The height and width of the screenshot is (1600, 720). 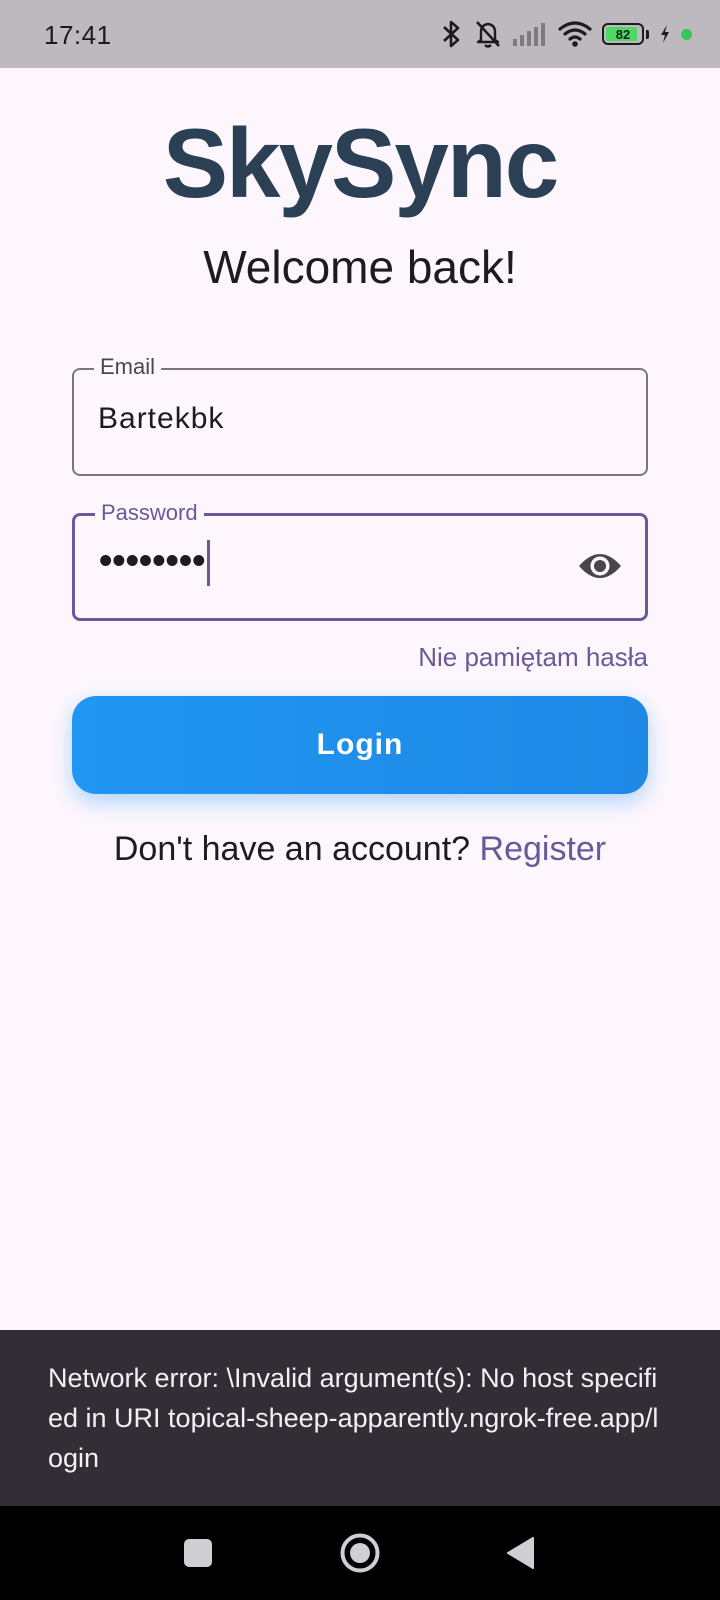 What do you see at coordinates (533, 657) in the screenshot?
I see `forgot-password-link: Nie pamiętam hasła` at bounding box center [533, 657].